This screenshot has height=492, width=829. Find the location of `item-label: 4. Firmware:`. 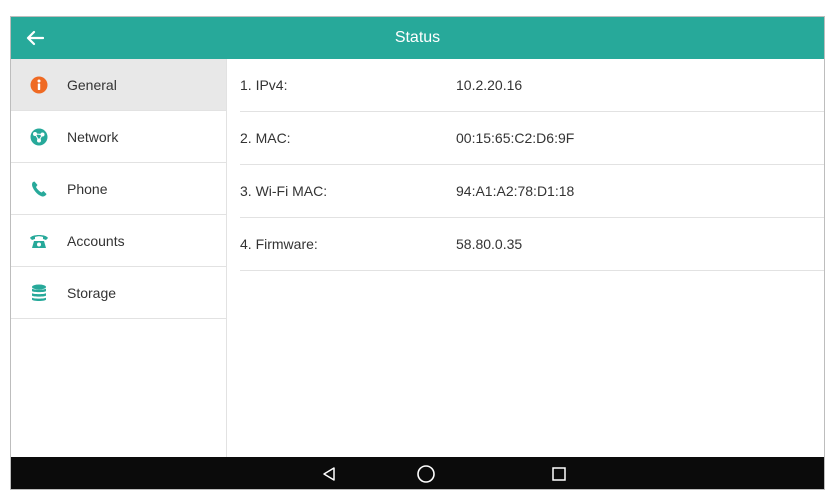

item-label: 4. Firmware: is located at coordinates (279, 244).